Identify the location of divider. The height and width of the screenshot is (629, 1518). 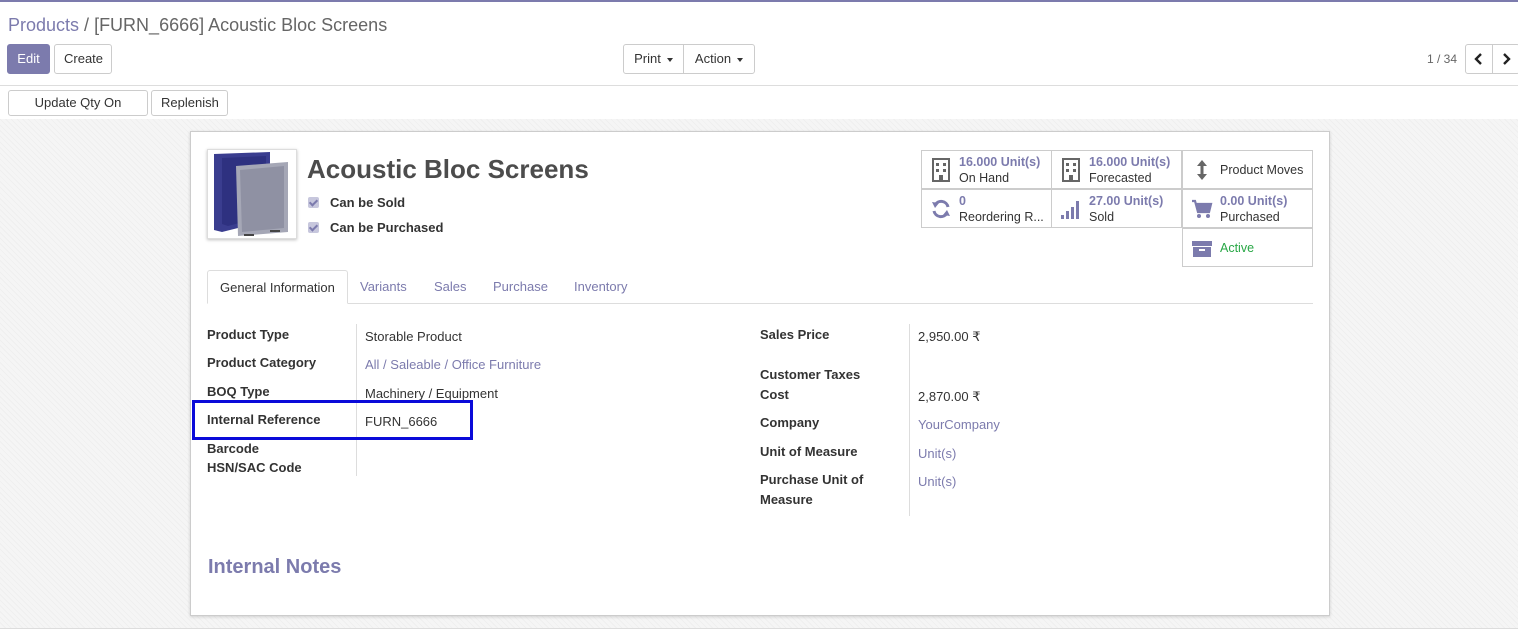
(759, 85).